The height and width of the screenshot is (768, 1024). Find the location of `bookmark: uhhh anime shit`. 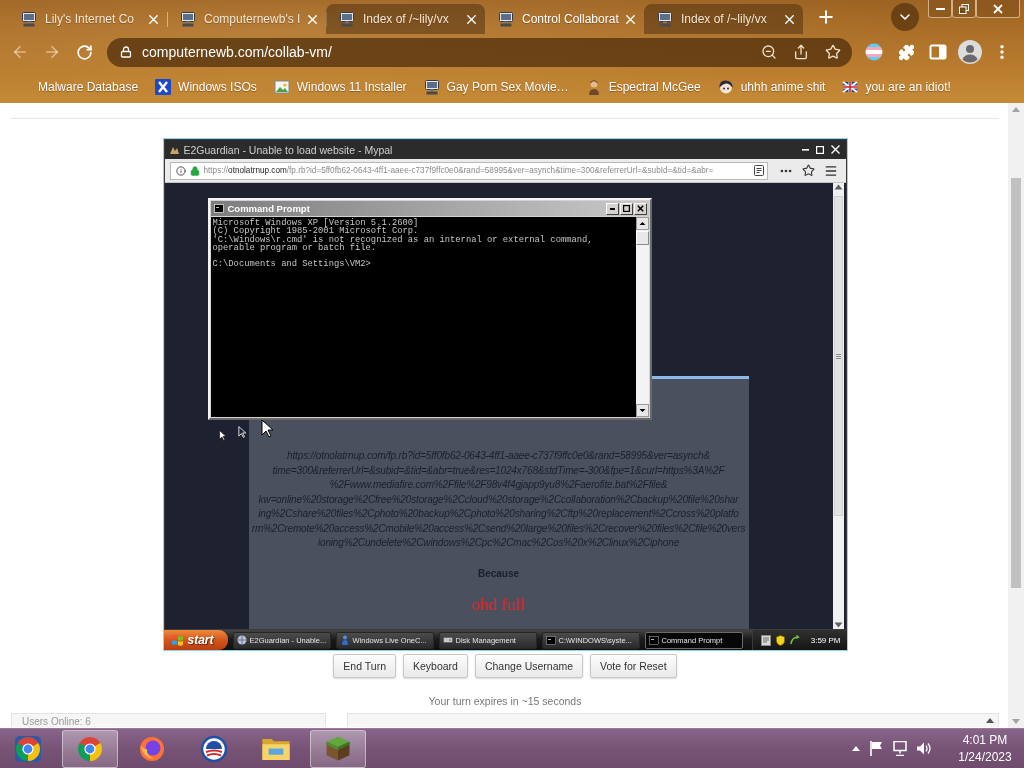

bookmark: uhhh anime shit is located at coordinates (771, 86).